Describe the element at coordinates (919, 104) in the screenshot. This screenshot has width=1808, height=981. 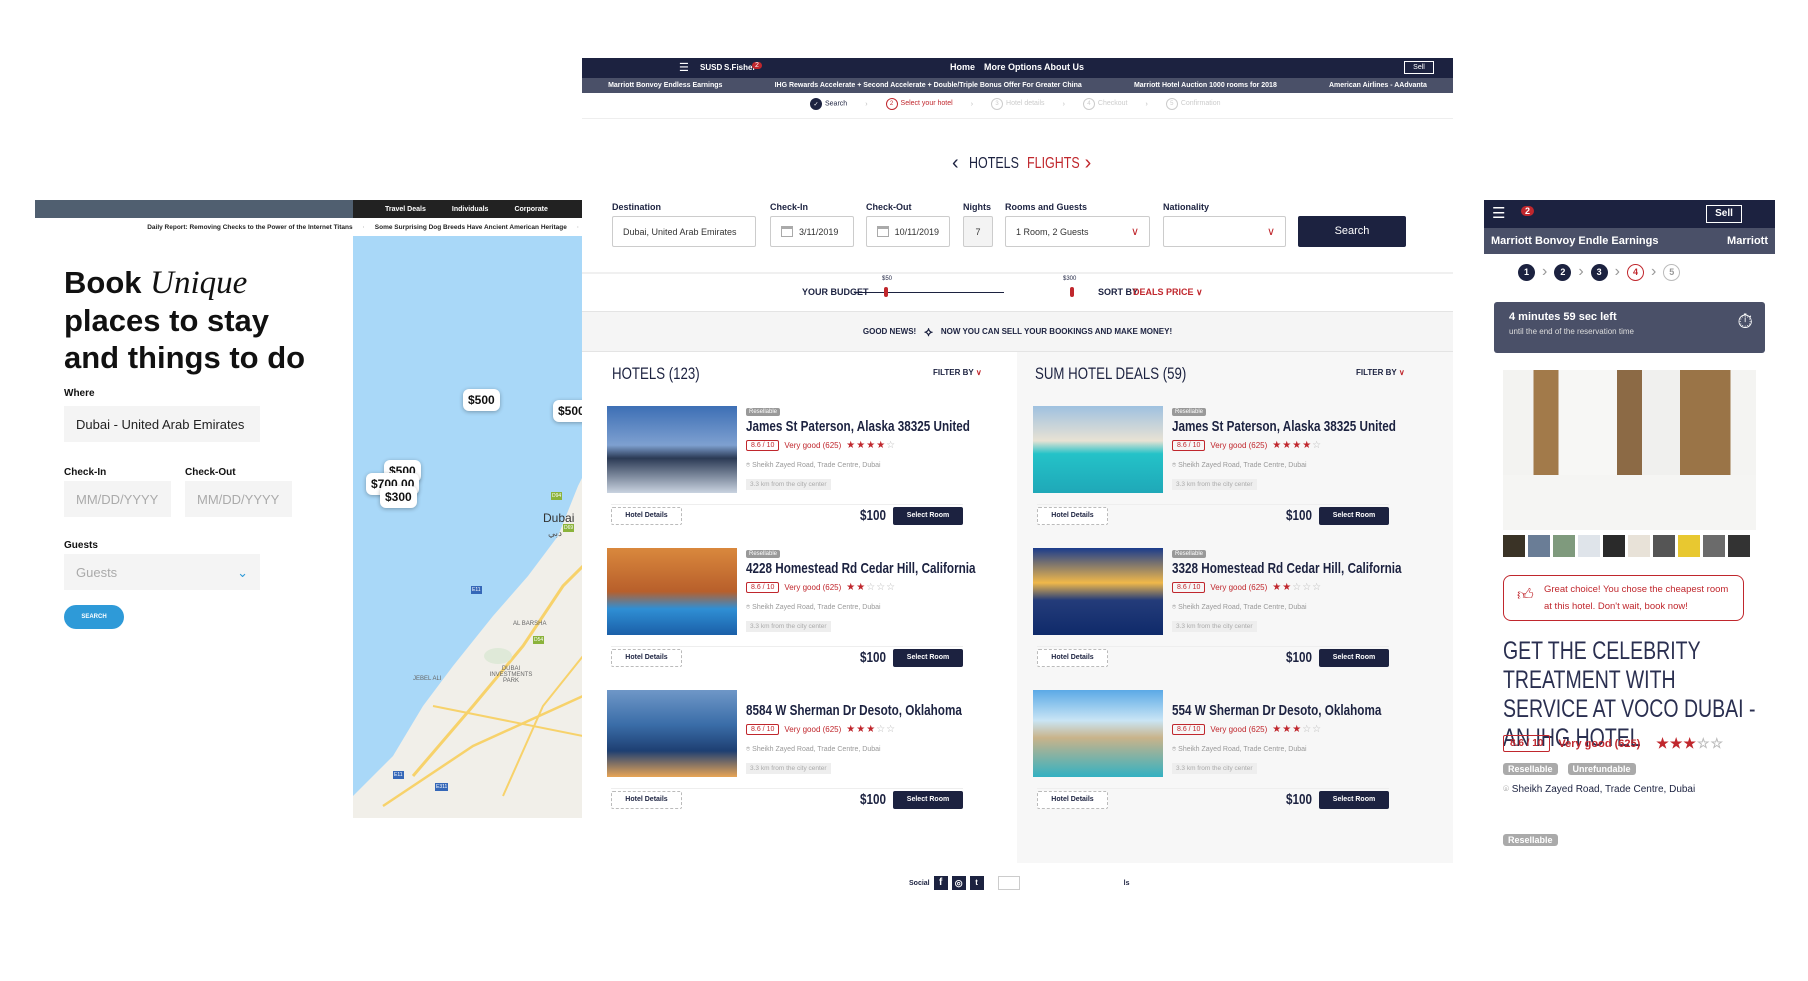
I see `step-2: 2 Select your hotel` at that location.